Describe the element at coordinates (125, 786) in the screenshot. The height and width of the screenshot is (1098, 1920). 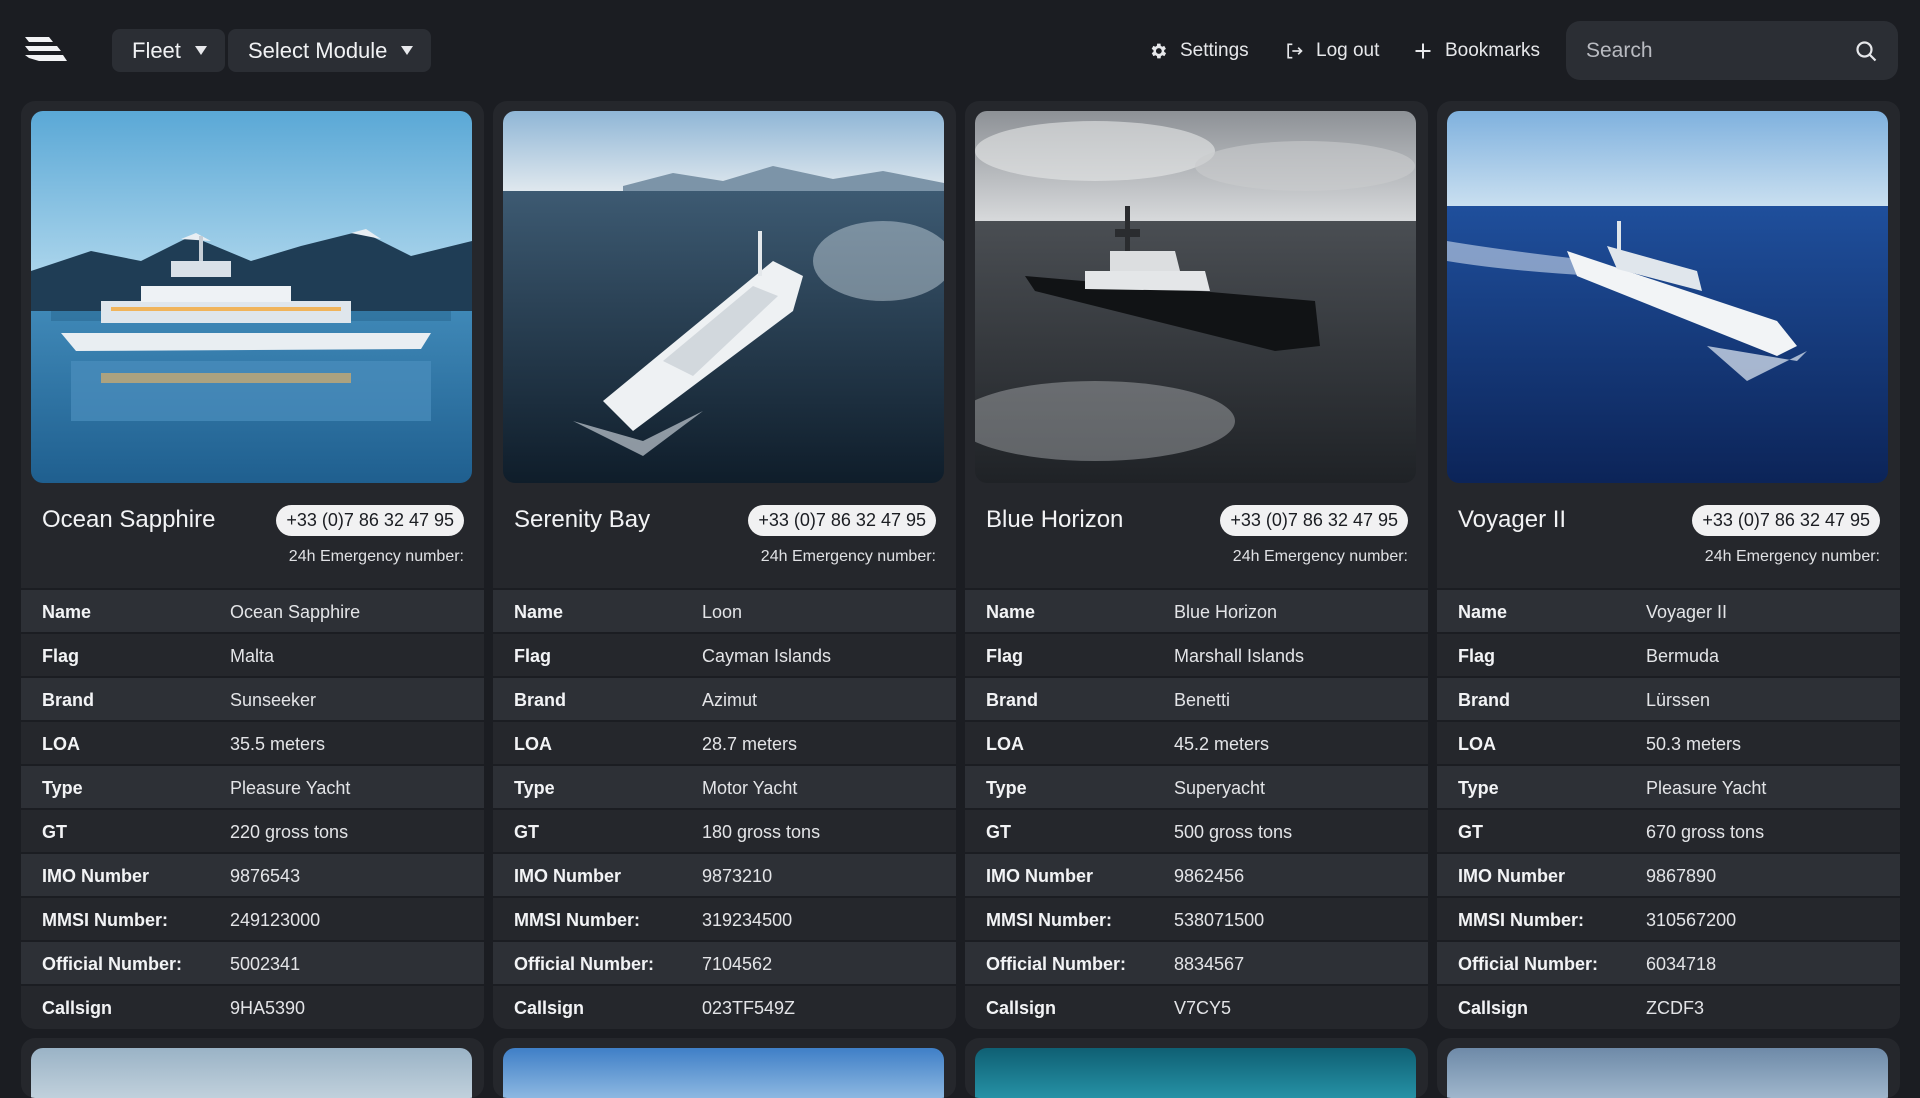
I see `field-label: Type` at that location.